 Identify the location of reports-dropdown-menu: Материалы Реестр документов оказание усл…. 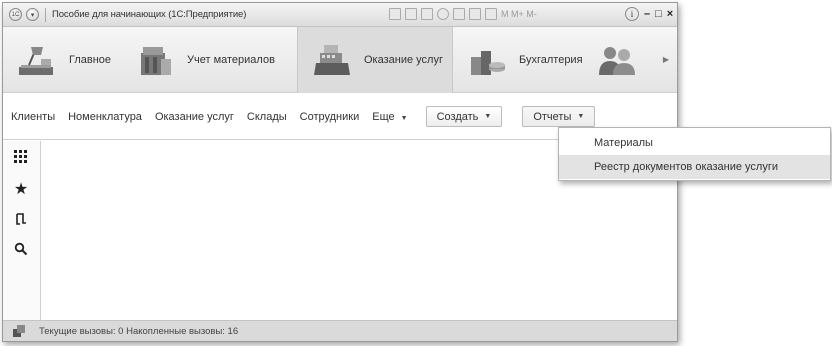
(694, 154).